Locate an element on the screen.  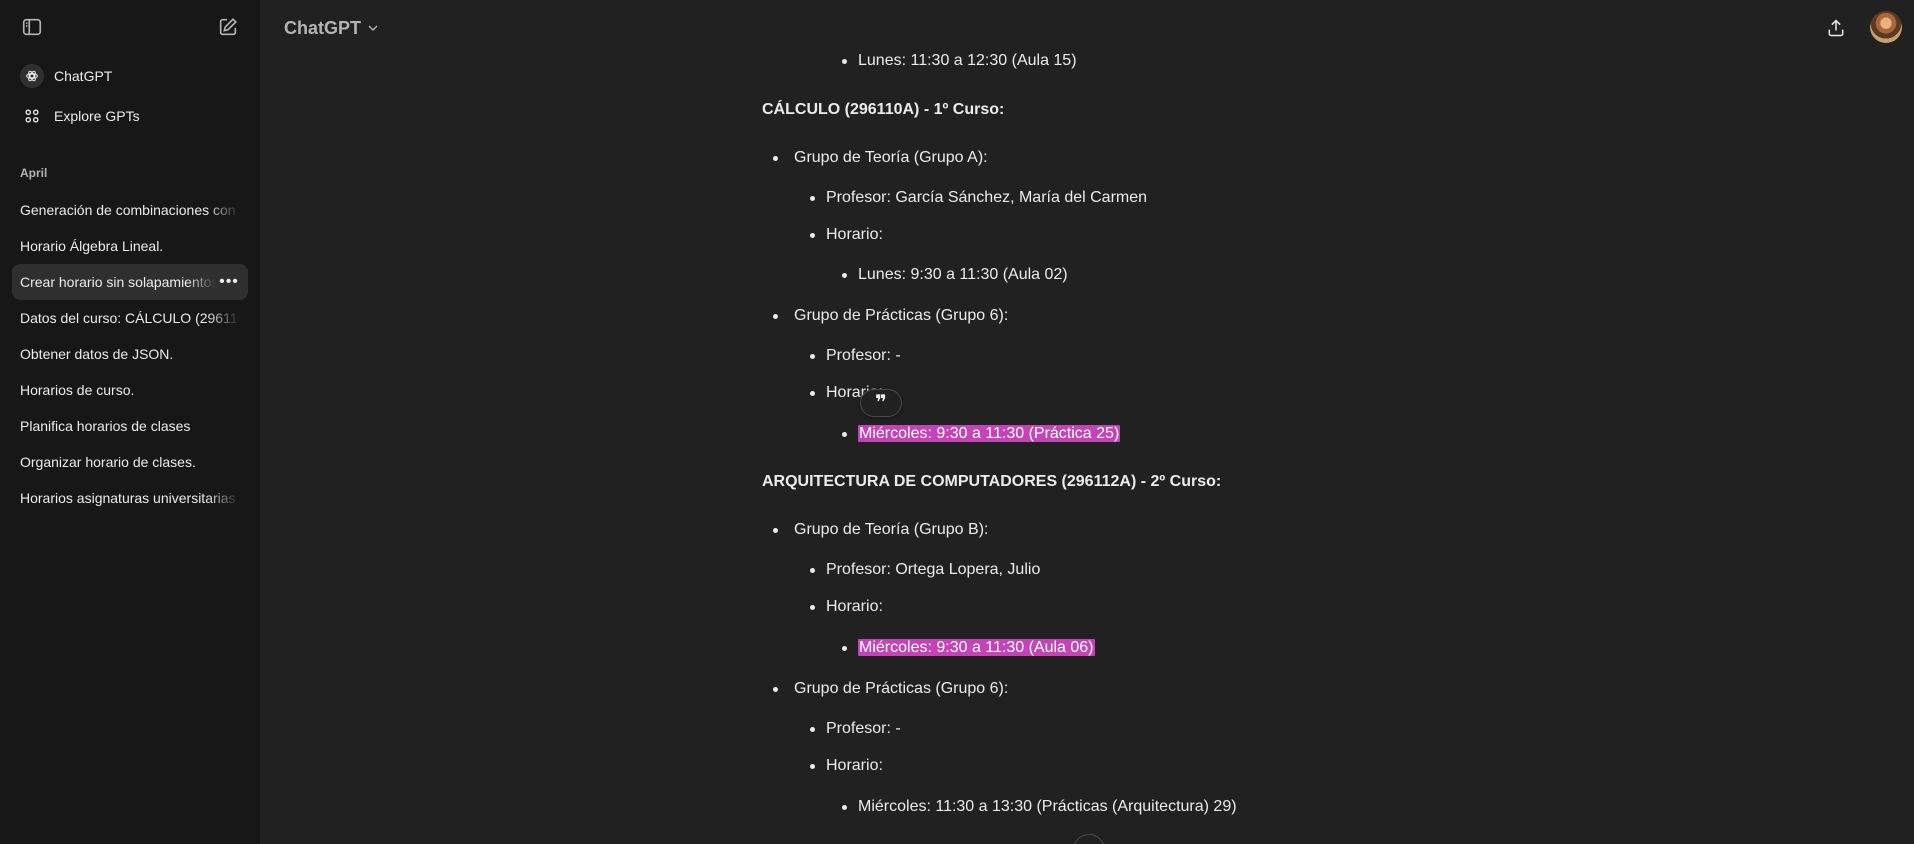
group-label: Grupo de Teoría (Grupo B): is located at coordinates (891, 529).